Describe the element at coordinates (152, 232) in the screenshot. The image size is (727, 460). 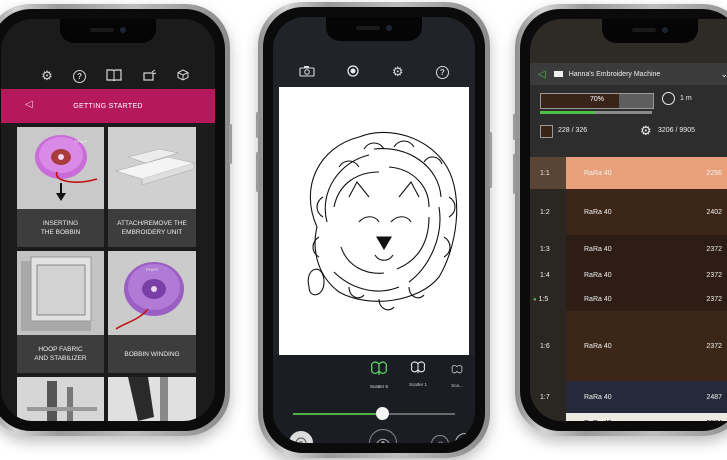
I see `caption-line: EMBROIDERY UNIT` at that location.